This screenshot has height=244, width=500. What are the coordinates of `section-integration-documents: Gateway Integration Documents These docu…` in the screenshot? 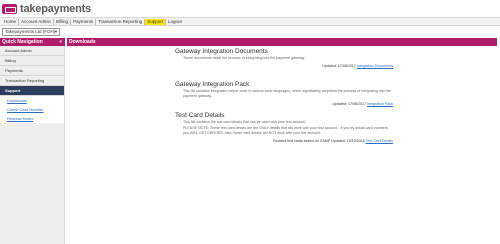 It's located at (284, 58).